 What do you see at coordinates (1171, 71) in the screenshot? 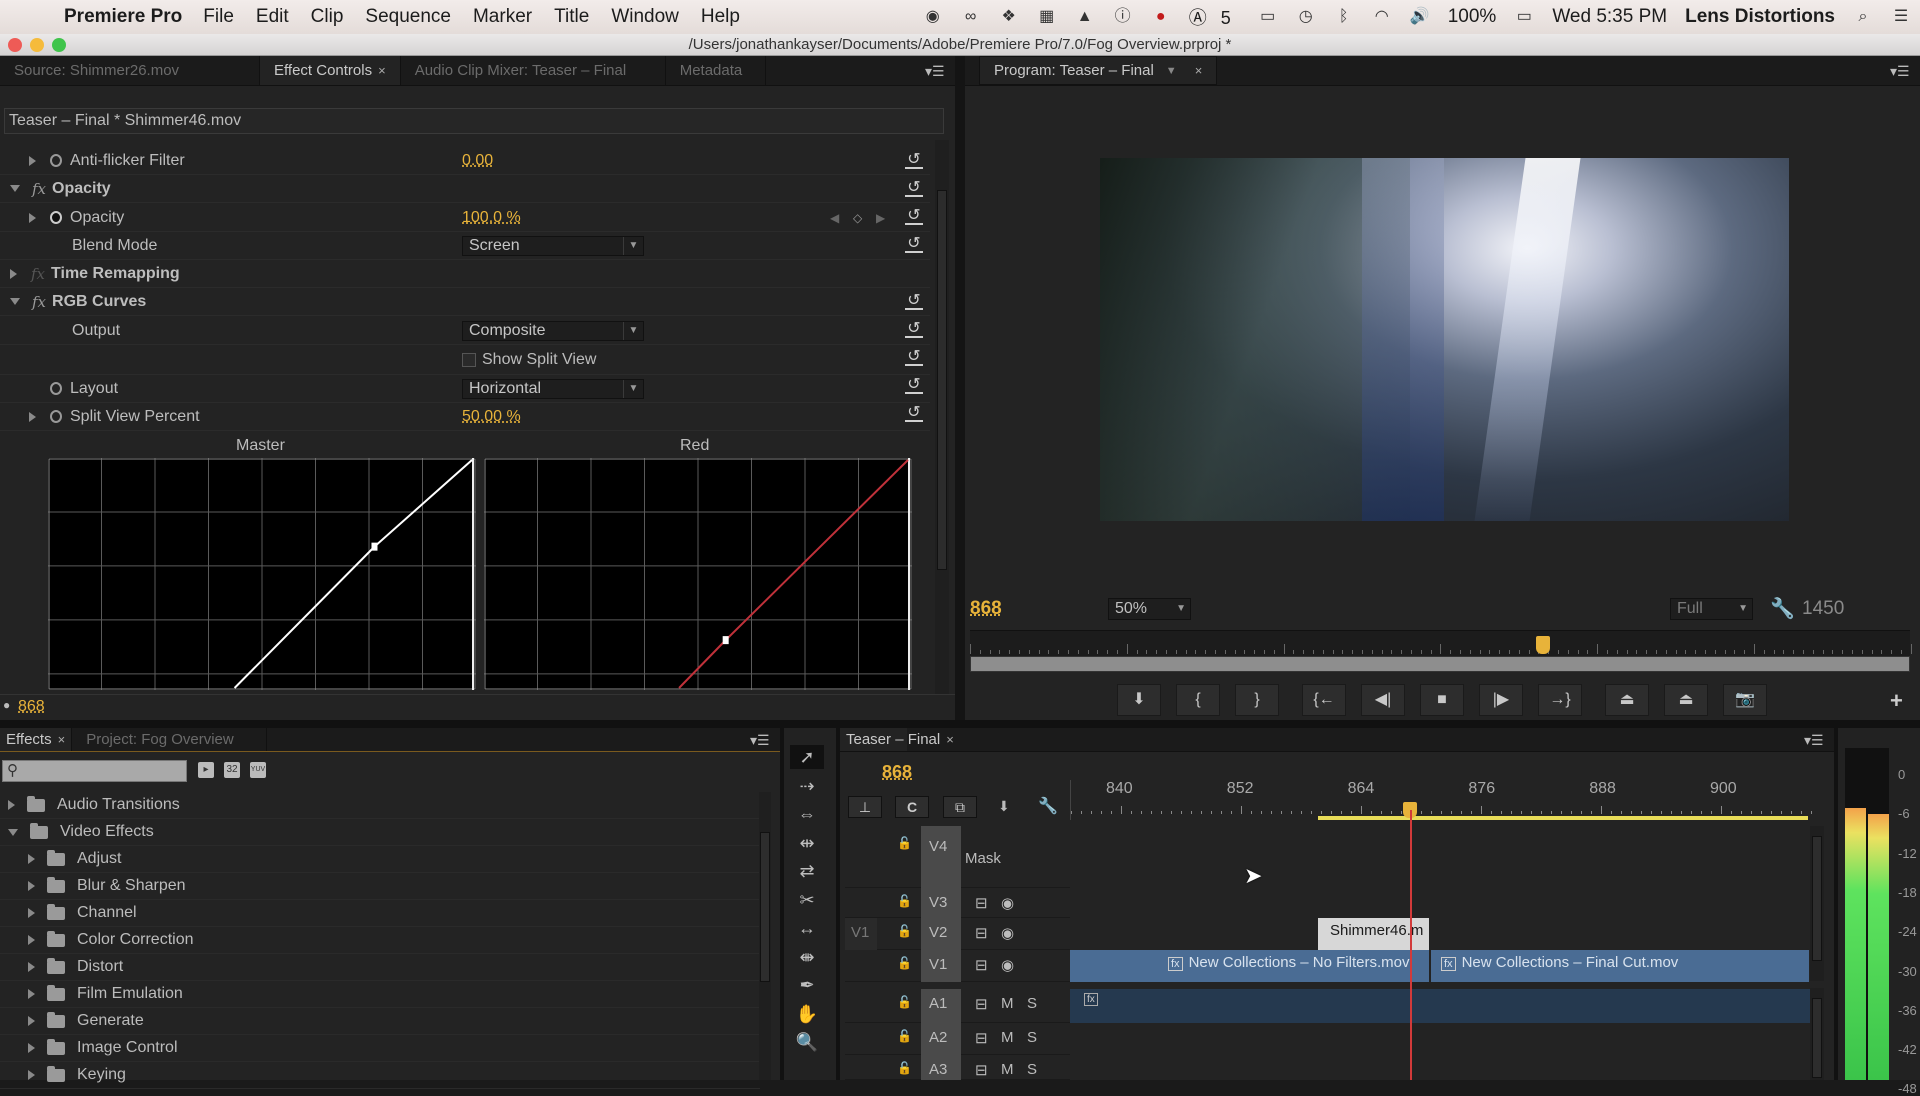
I see `chevron-down-icon: ▼` at bounding box center [1171, 71].